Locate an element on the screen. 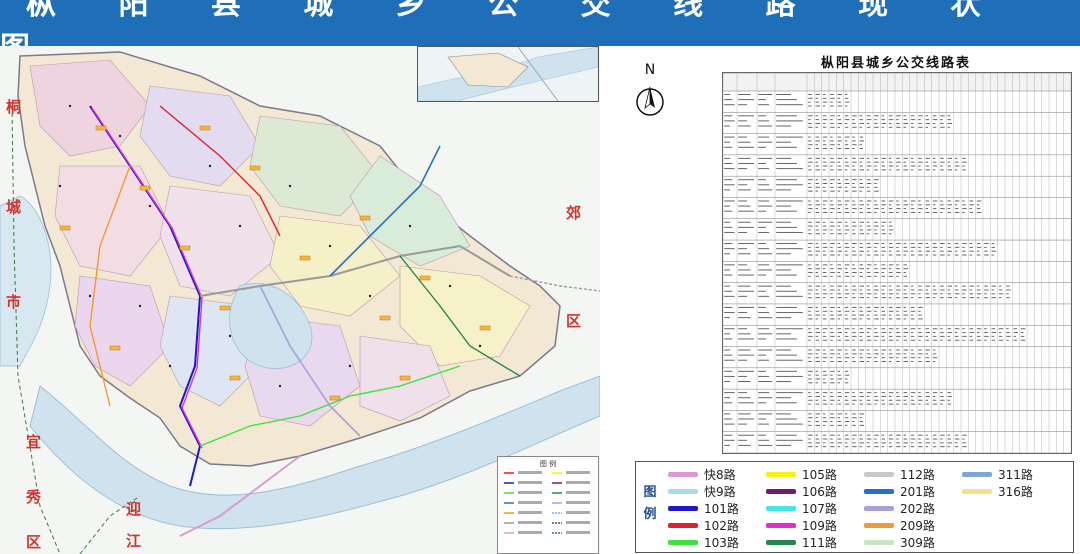 The width and height of the screenshot is (1080, 554). legend-route-name: 311路 is located at coordinates (1015, 474).